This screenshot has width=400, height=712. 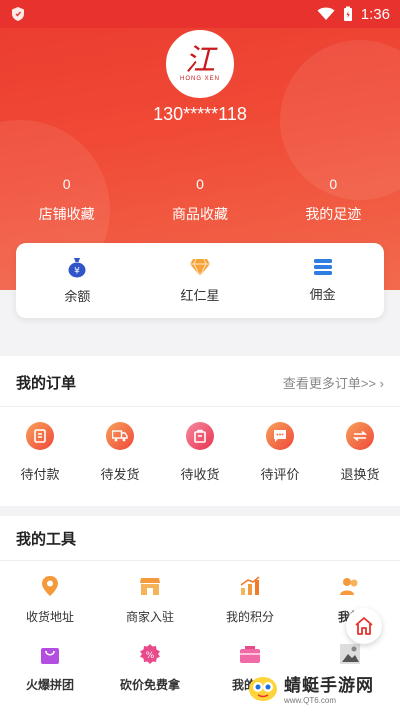 What do you see at coordinates (77, 280) in the screenshot?
I see `wallet-balance: ¥ 余额` at bounding box center [77, 280].